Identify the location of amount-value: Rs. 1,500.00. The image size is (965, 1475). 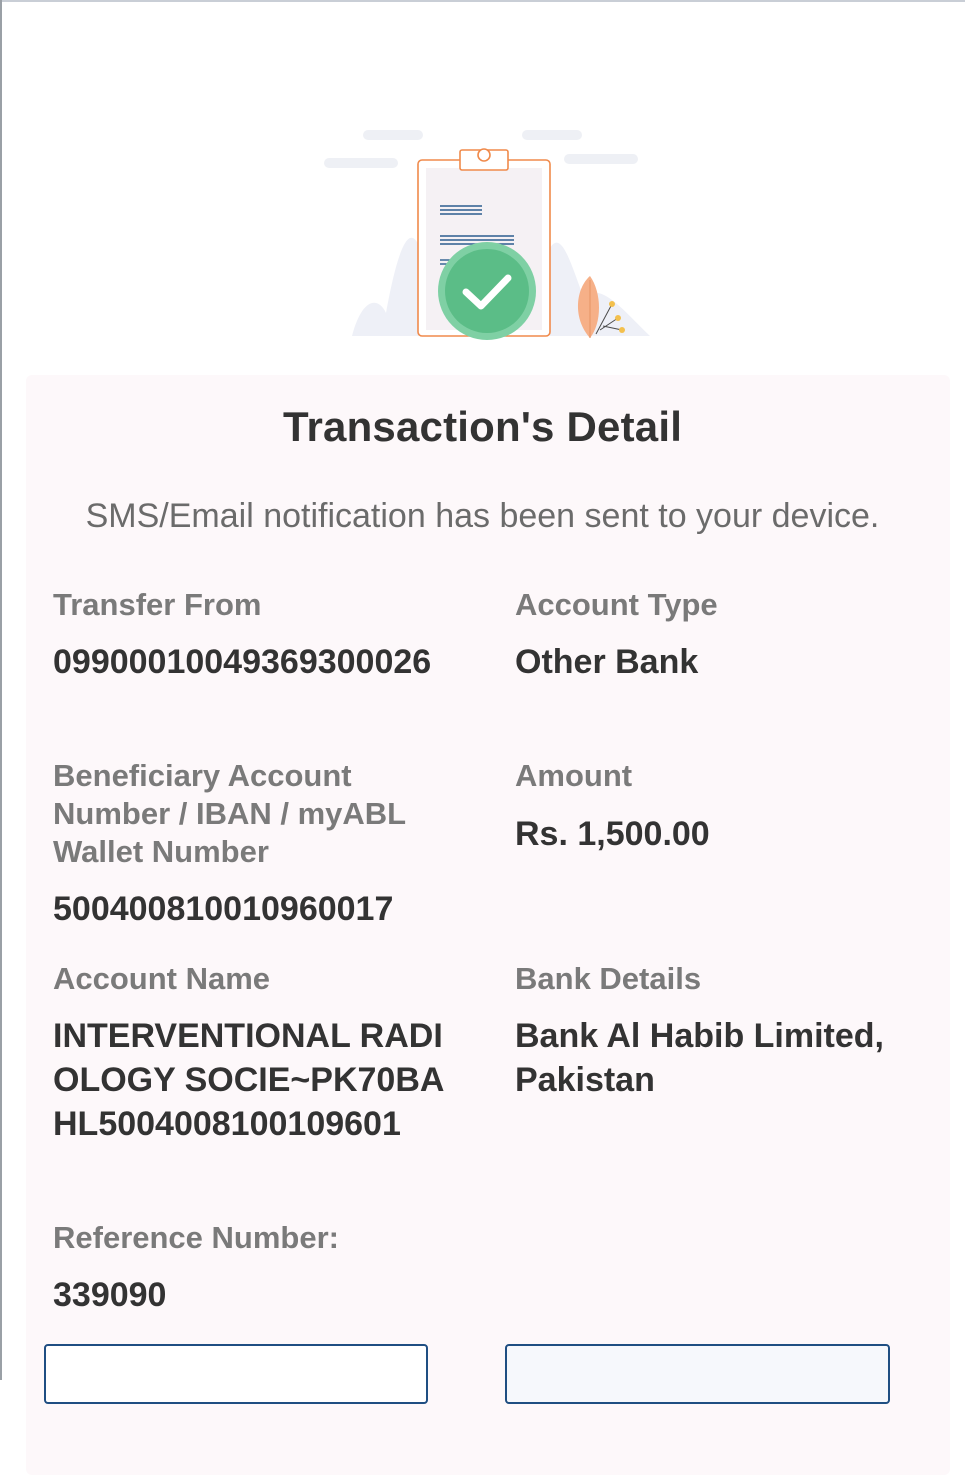
(612, 834).